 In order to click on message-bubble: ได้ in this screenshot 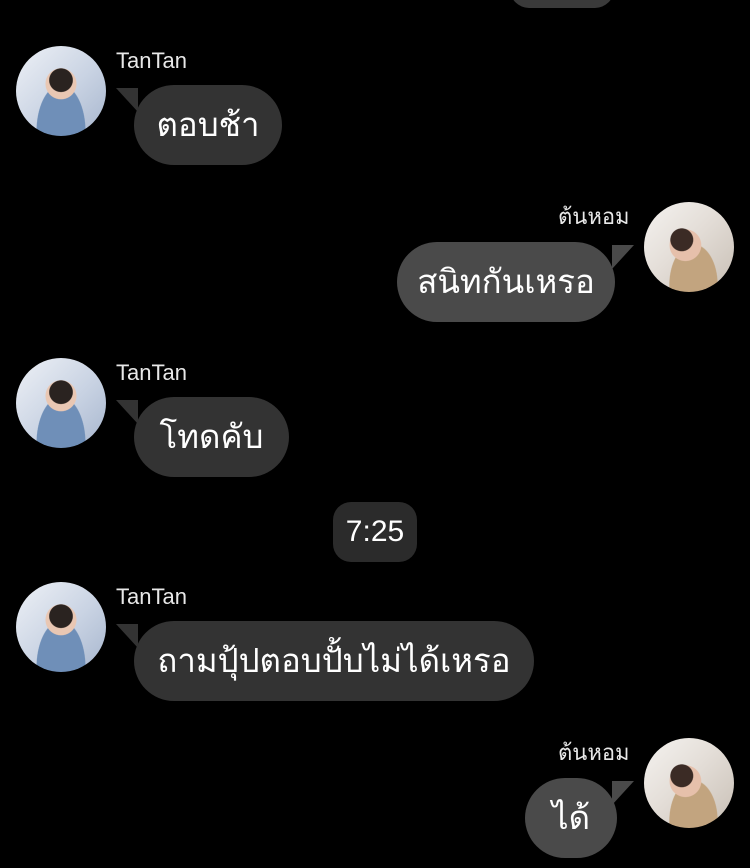, I will do `click(571, 818)`.